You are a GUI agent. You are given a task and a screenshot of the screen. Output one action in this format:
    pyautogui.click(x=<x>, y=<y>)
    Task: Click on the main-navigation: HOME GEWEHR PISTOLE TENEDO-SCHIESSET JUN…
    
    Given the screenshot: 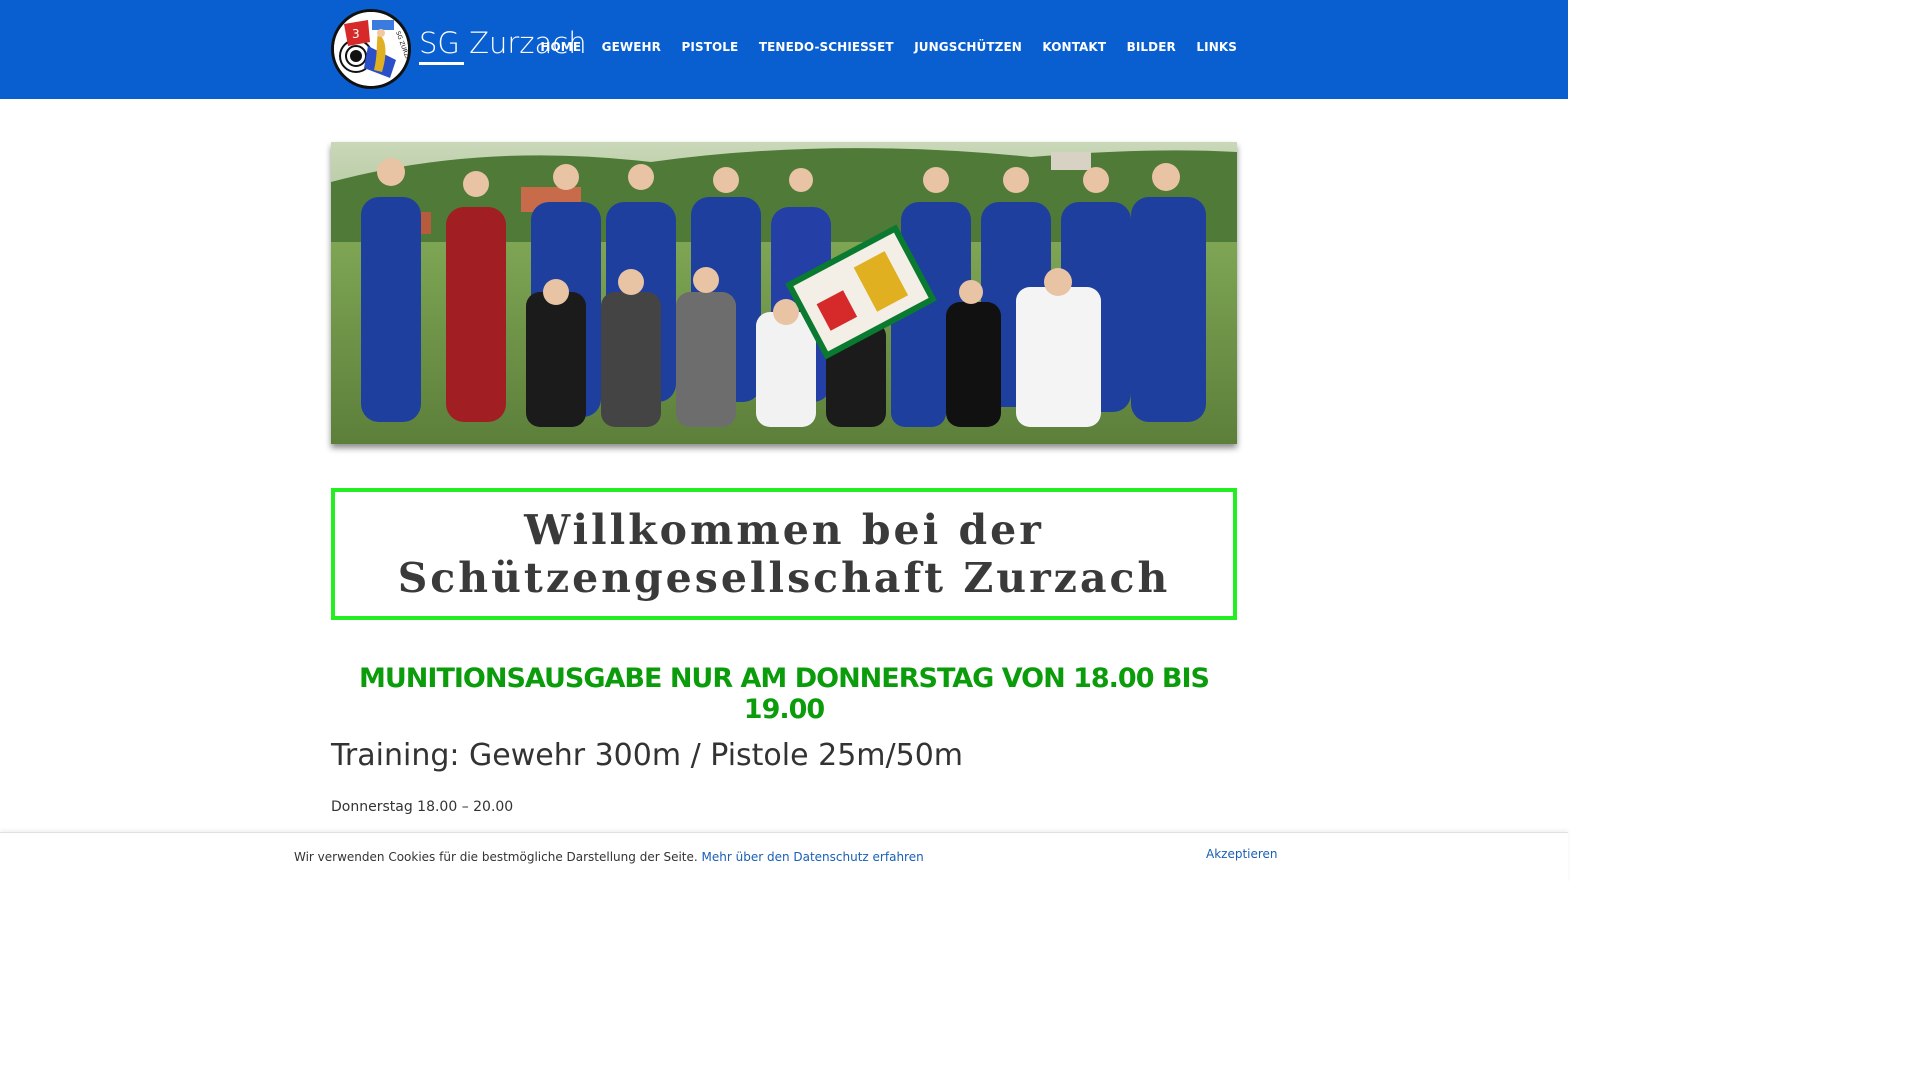 What is the action you would take?
    pyautogui.click(x=878, y=47)
    